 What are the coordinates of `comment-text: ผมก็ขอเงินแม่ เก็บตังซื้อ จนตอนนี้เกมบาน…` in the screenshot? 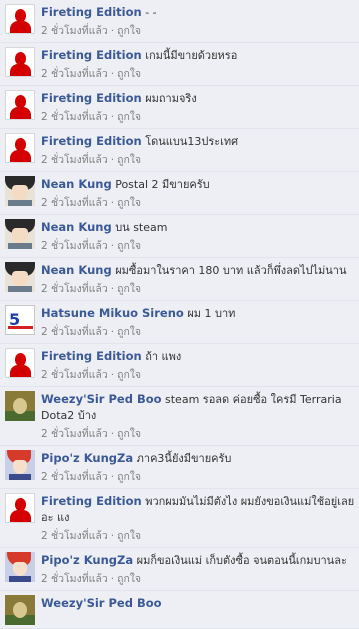 It's located at (241, 560).